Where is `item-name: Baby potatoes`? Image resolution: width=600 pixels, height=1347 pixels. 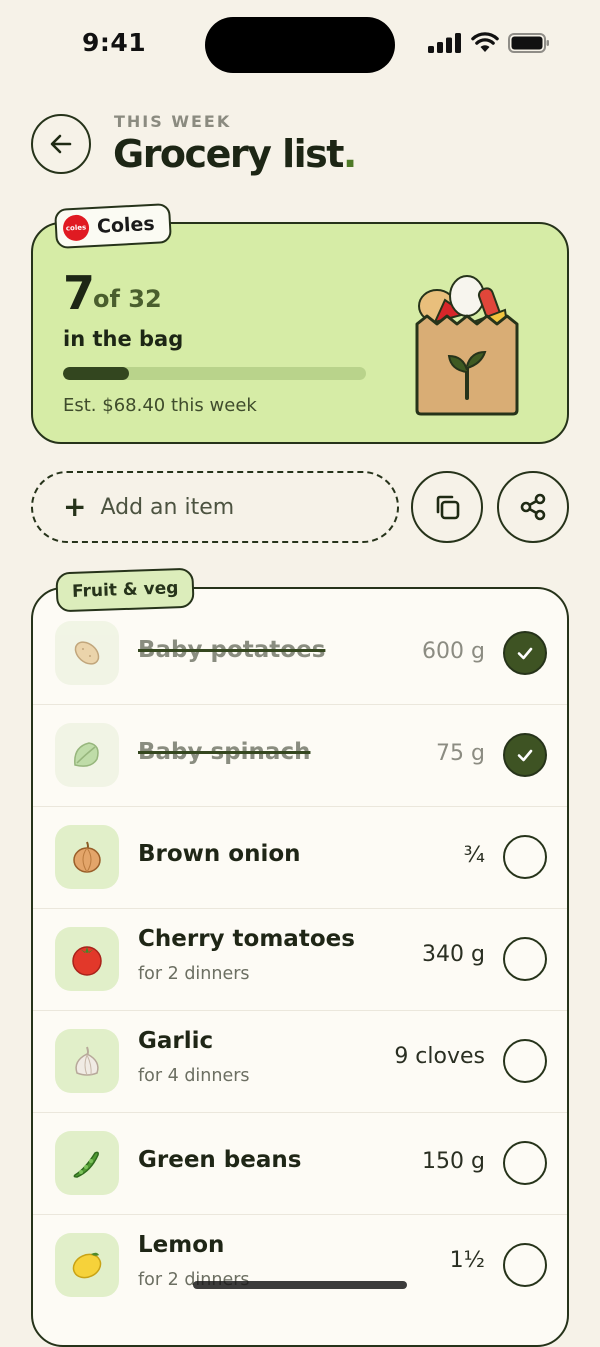 item-name: Baby potatoes is located at coordinates (232, 650).